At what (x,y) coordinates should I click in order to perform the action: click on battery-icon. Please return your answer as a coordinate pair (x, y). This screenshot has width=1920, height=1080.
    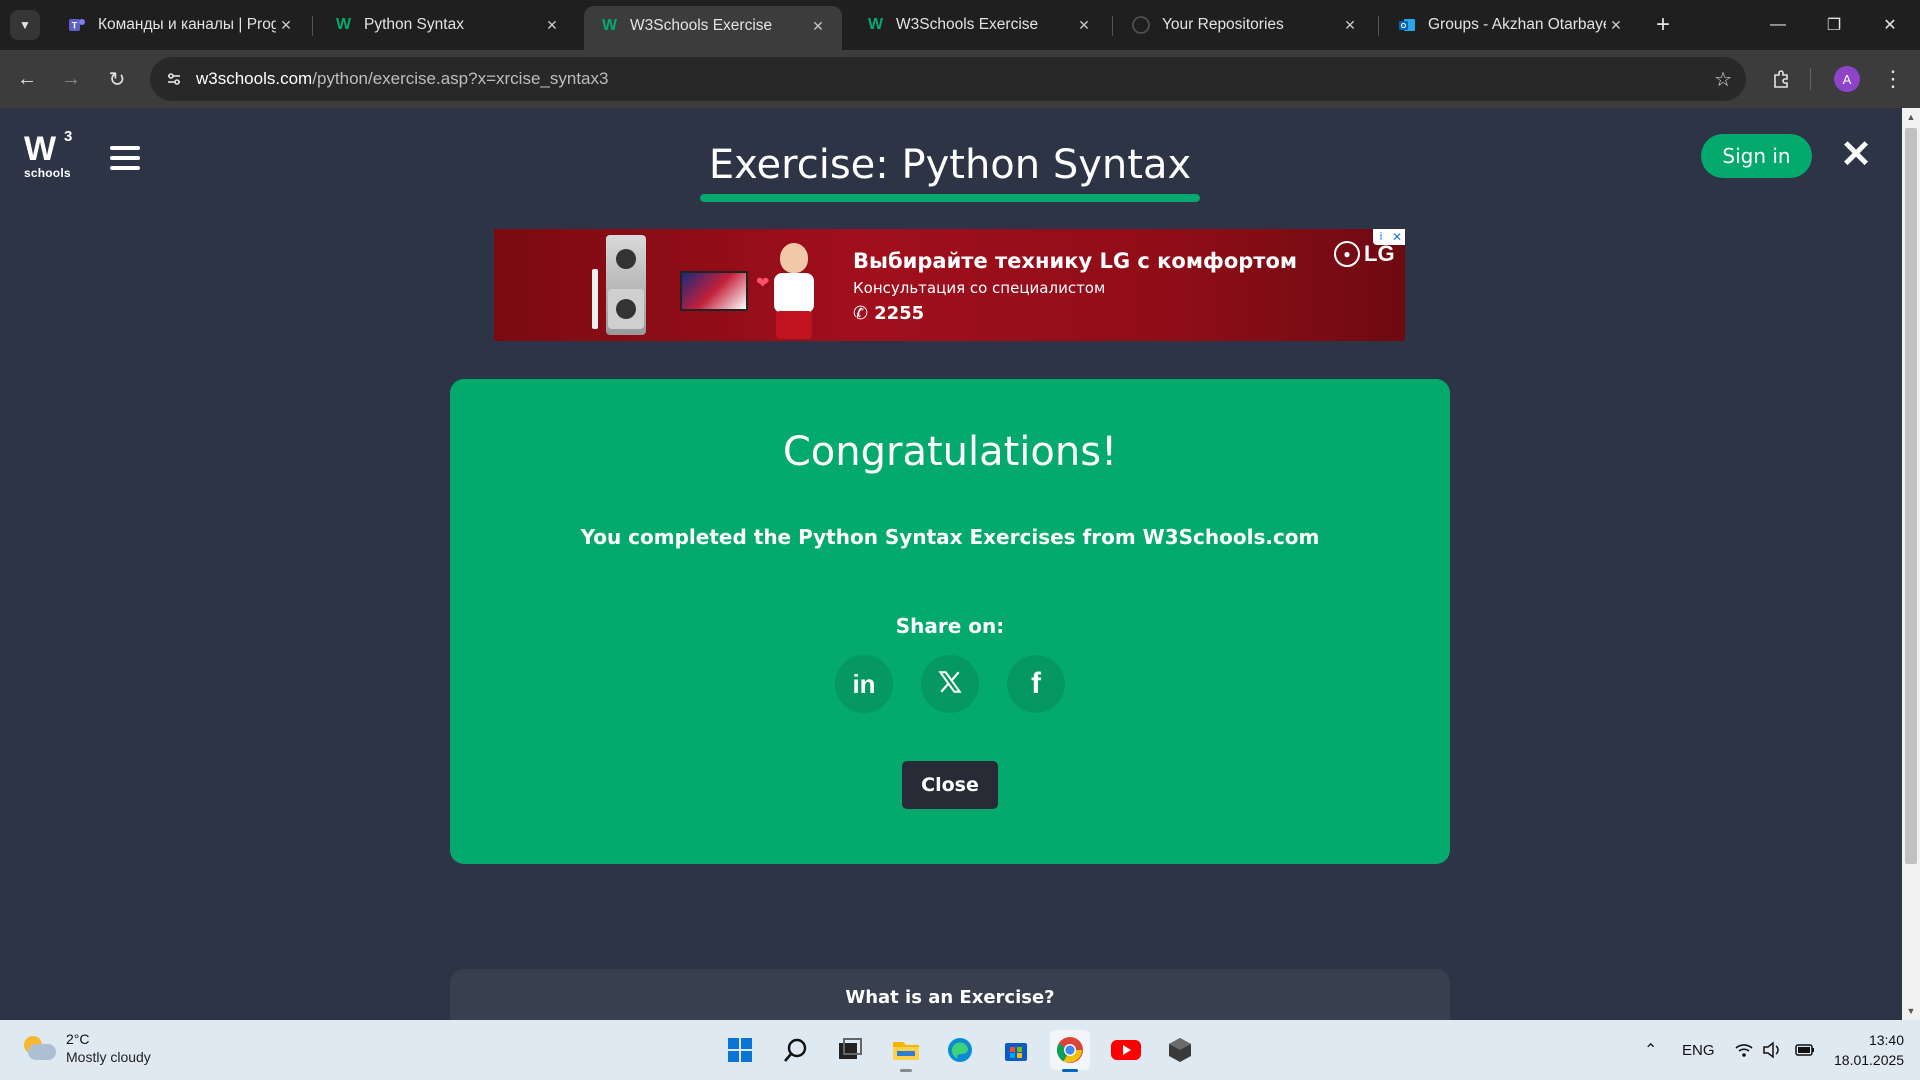
    Looking at the image, I should click on (1806, 1050).